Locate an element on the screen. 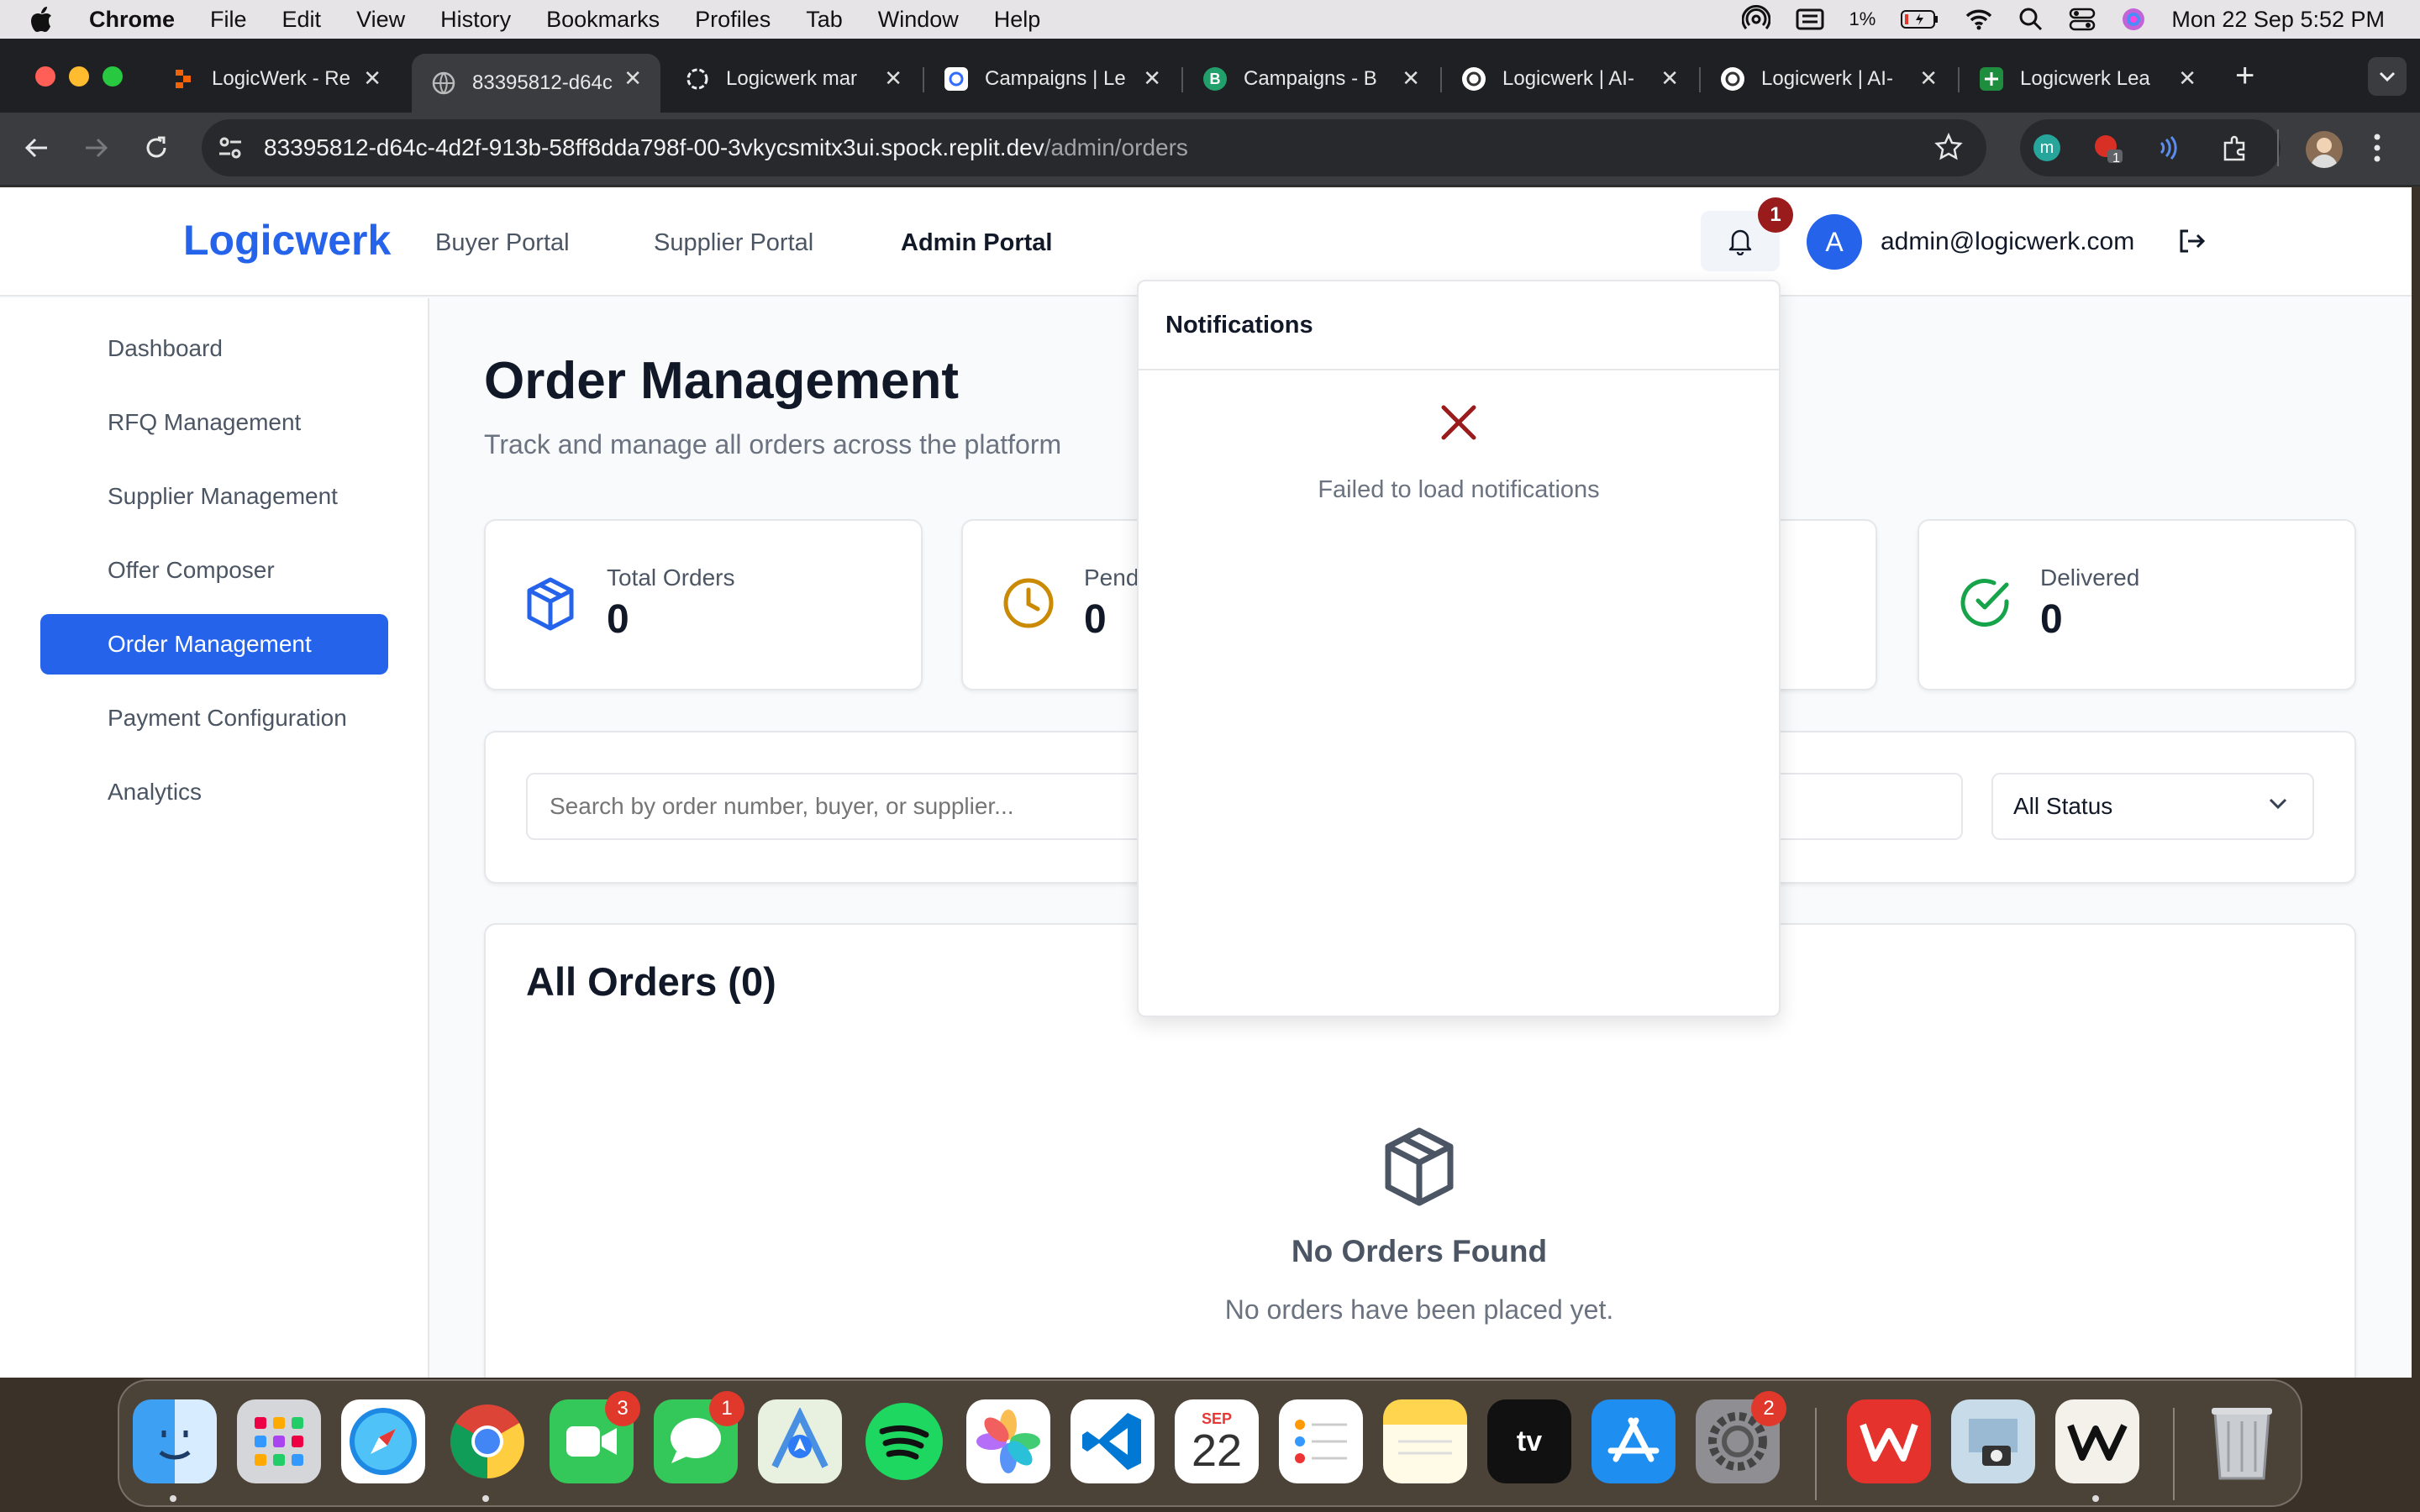 This screenshot has width=2420, height=1512. back-arrow-icon is located at coordinates (37, 147).